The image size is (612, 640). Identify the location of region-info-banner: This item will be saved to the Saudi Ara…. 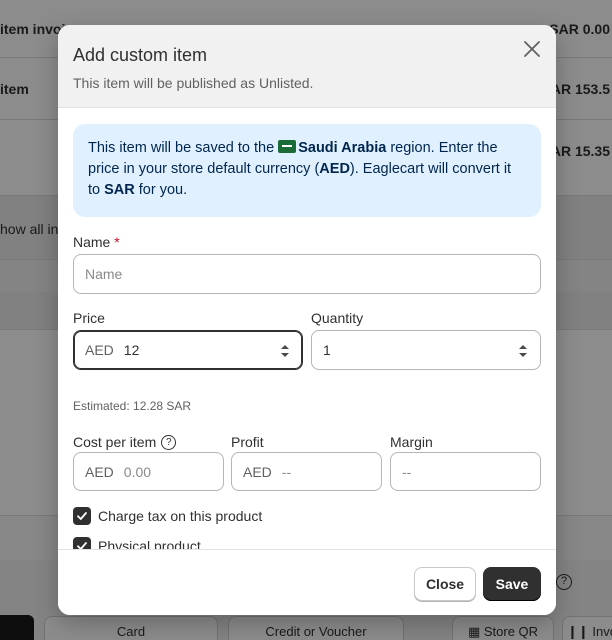
(307, 170).